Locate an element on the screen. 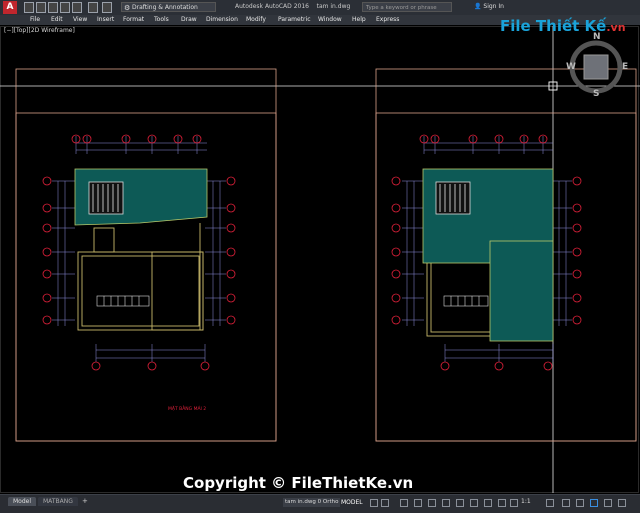 The width and height of the screenshot is (640, 513). menu-window: Window is located at coordinates (330, 20).